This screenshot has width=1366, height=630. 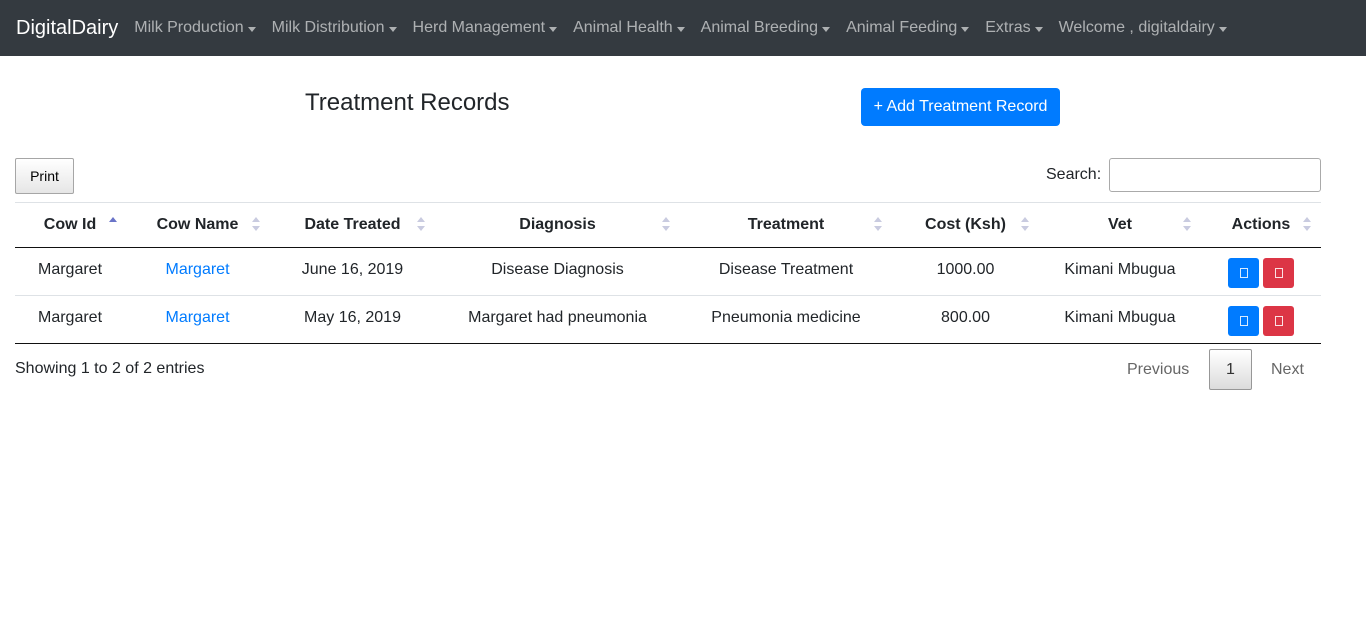 I want to click on pagination-next: Next, so click(x=1287, y=370).